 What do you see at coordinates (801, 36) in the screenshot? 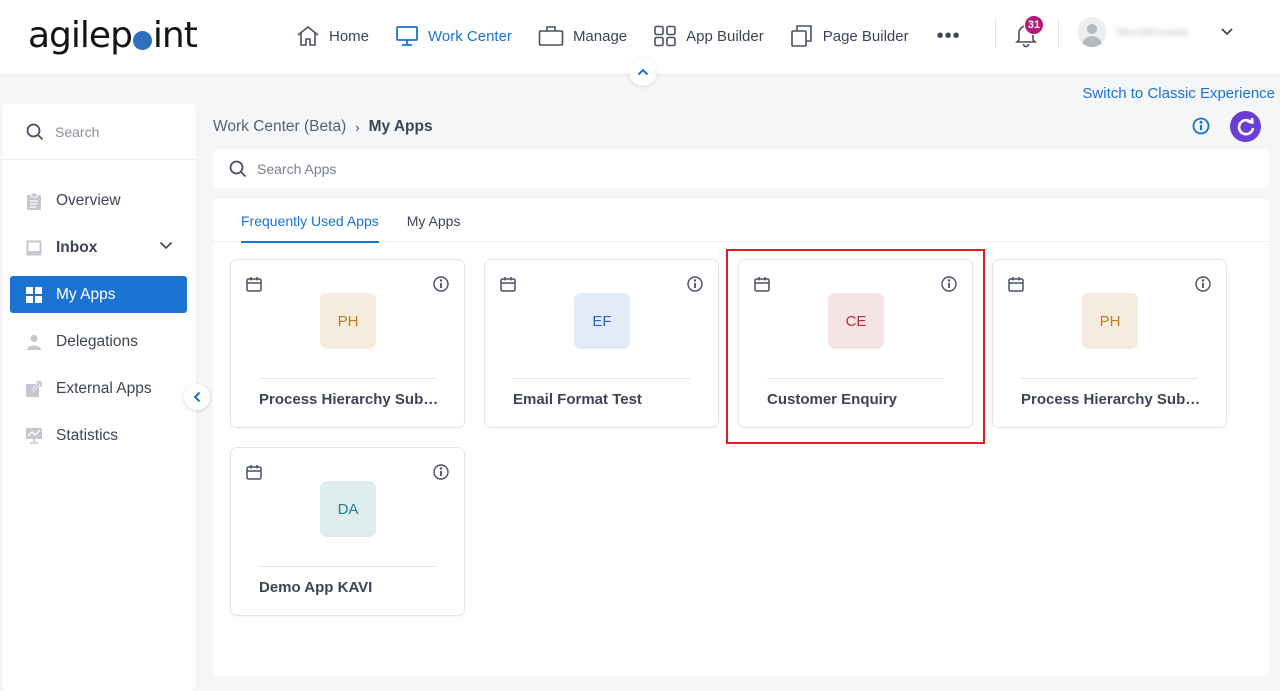
I see `pages-icon` at bounding box center [801, 36].